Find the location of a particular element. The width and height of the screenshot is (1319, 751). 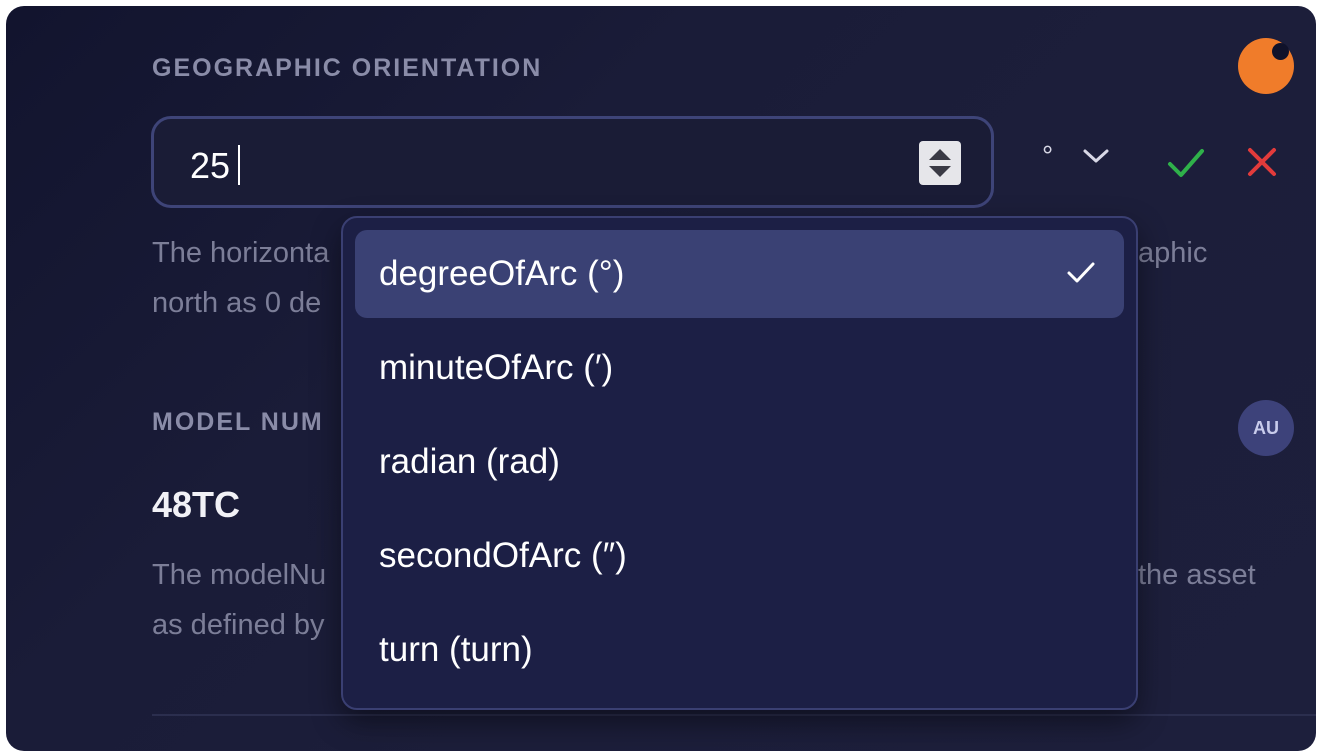

unit-select: ° is located at coordinates (1078, 160).